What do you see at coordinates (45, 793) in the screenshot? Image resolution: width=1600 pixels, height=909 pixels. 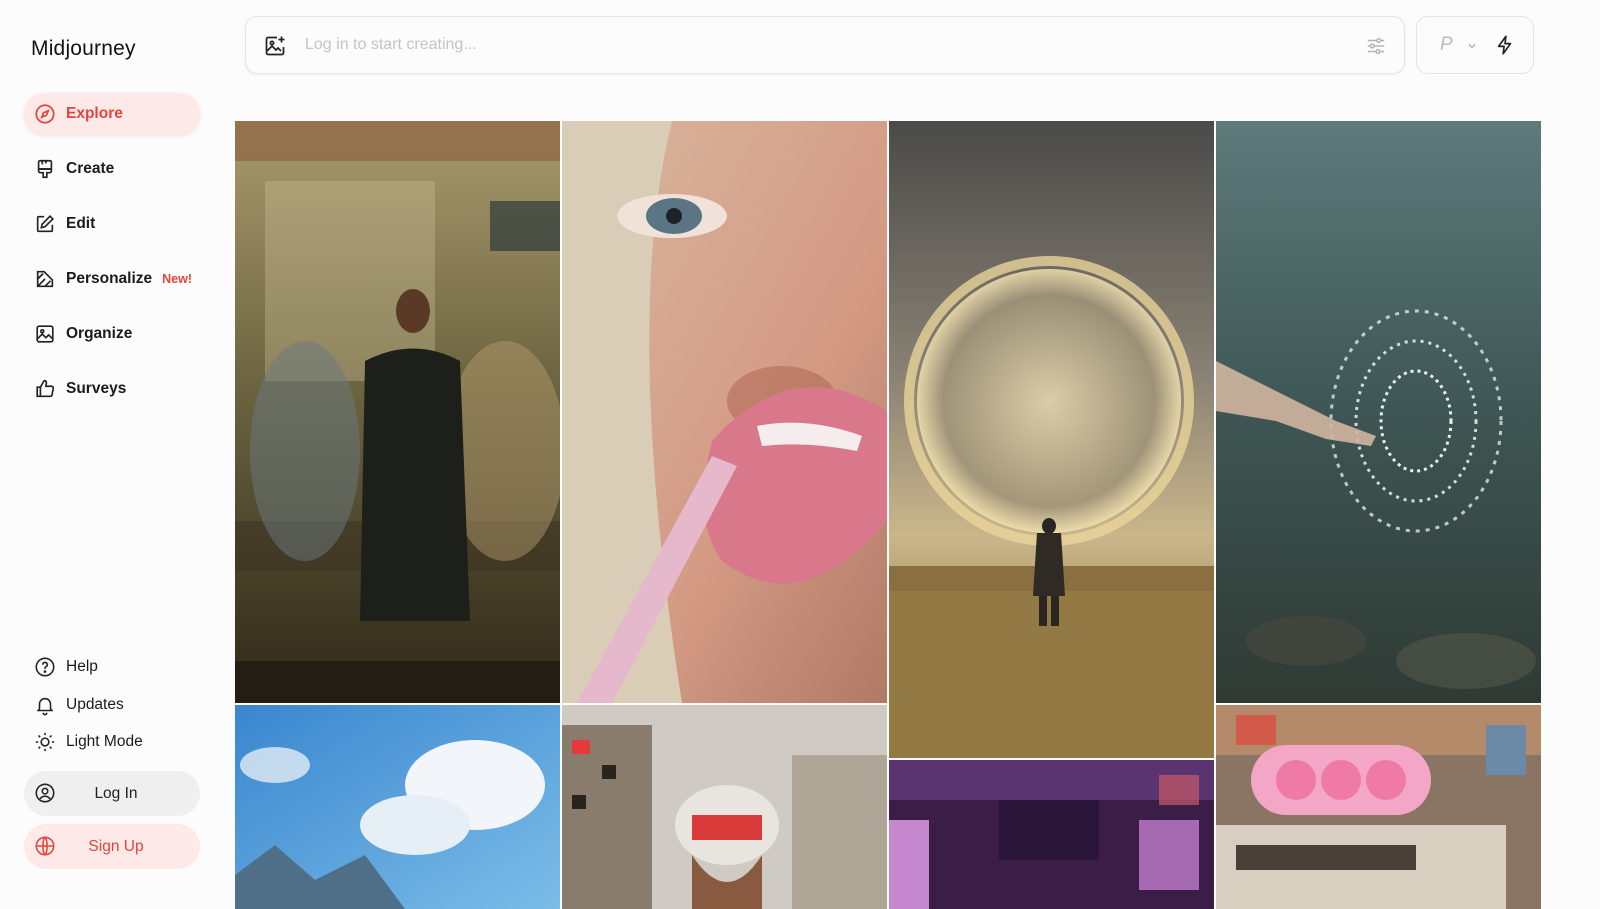 I see `user-circle-icon` at bounding box center [45, 793].